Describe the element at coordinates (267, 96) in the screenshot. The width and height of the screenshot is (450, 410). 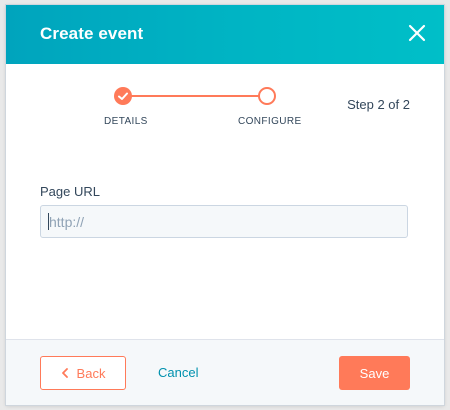
I see `step-configure-current-dot` at that location.